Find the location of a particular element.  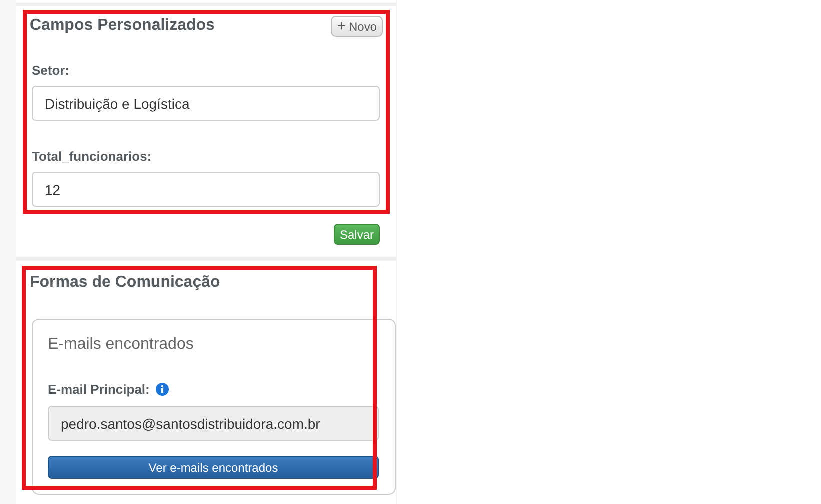

input-field: 12 is located at coordinates (206, 189).